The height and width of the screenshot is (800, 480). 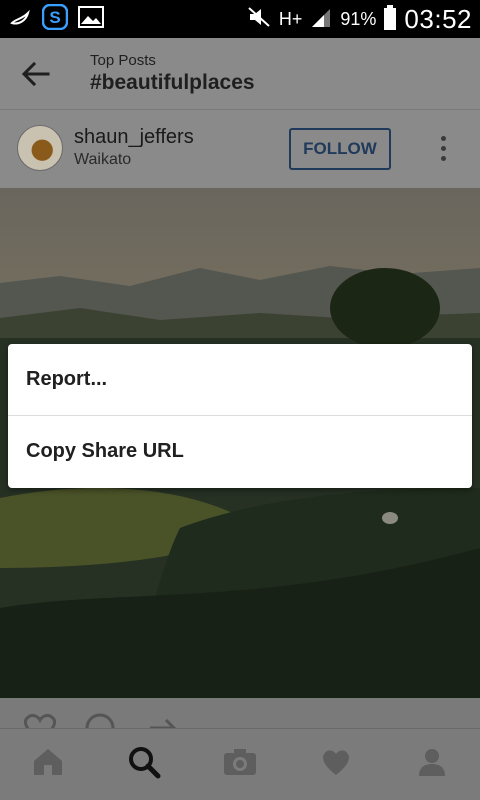 I want to click on location: Waikato, so click(x=102, y=160).